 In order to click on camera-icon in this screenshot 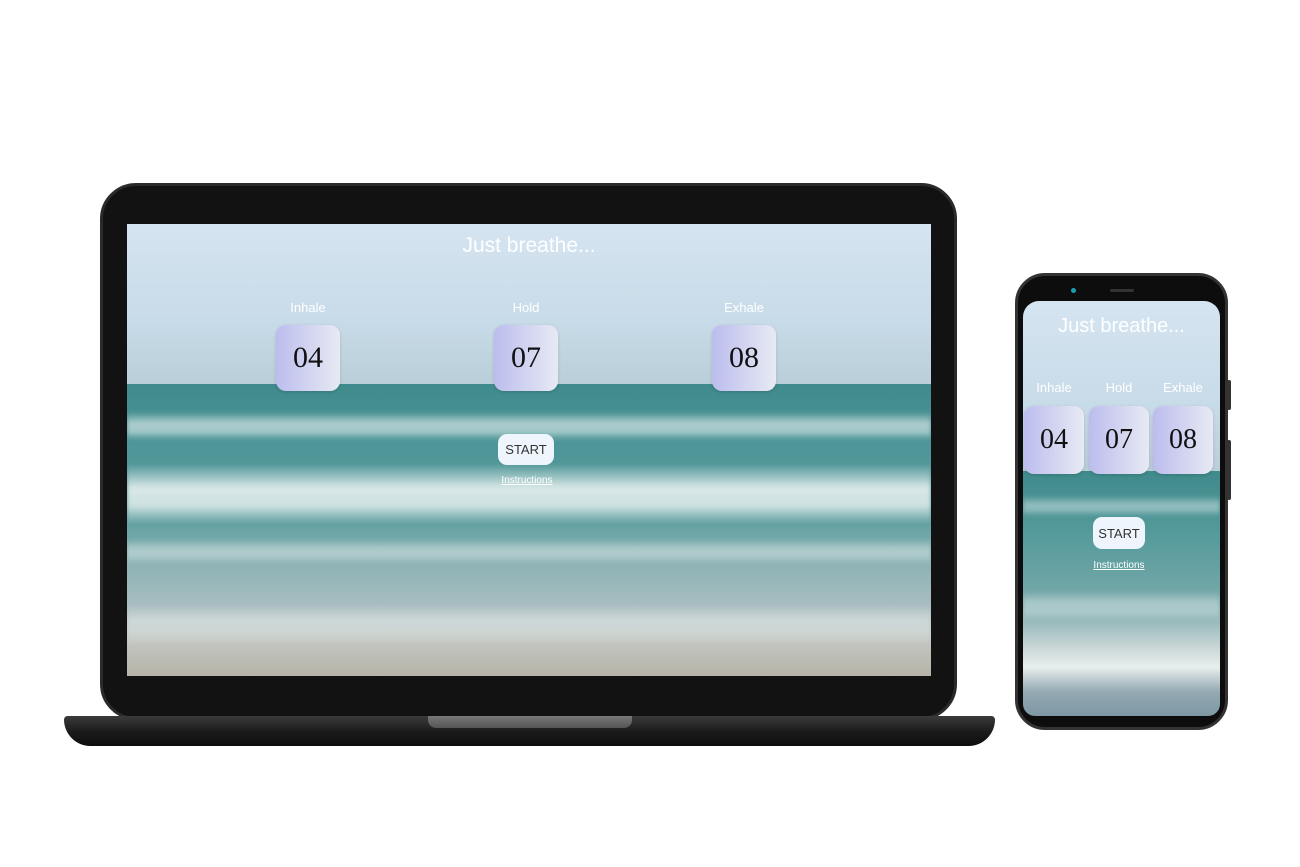, I will do `click(1073, 290)`.